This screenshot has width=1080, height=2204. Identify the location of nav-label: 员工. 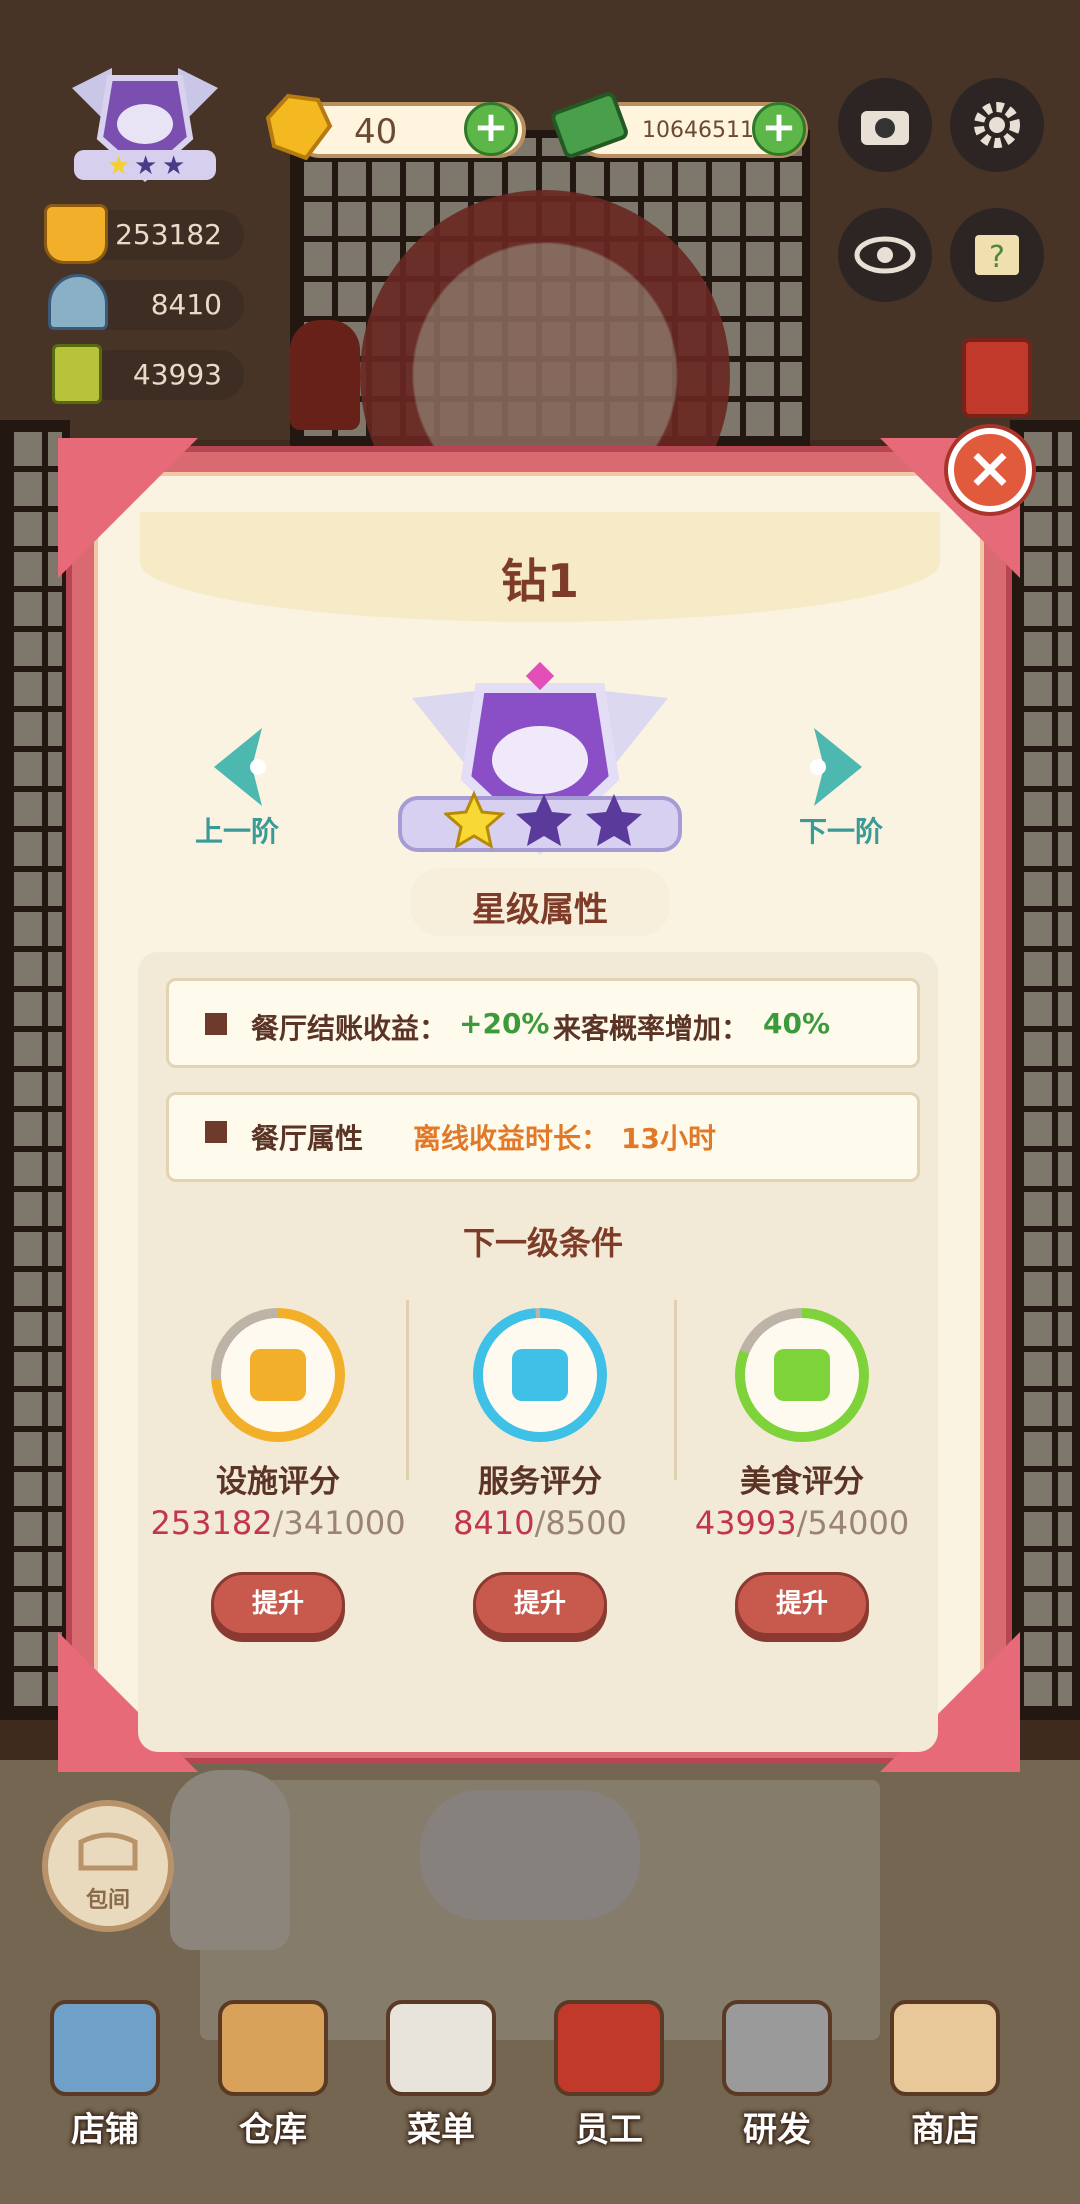
(609, 2130).